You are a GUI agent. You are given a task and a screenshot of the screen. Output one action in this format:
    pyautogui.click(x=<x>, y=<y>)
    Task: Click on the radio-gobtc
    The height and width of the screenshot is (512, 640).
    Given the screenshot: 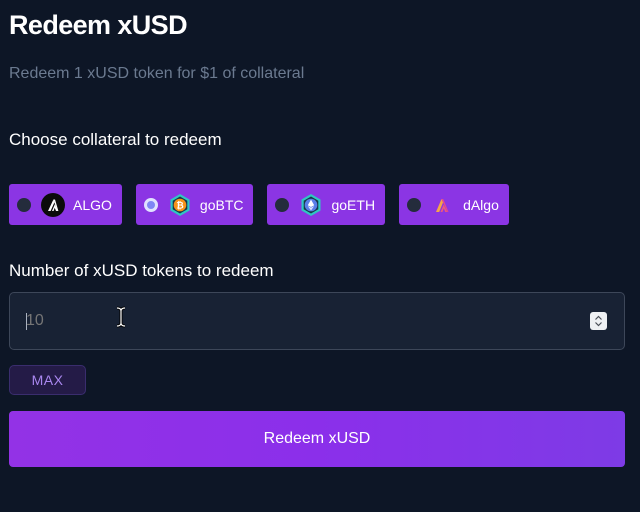 What is the action you would take?
    pyautogui.click(x=150, y=204)
    